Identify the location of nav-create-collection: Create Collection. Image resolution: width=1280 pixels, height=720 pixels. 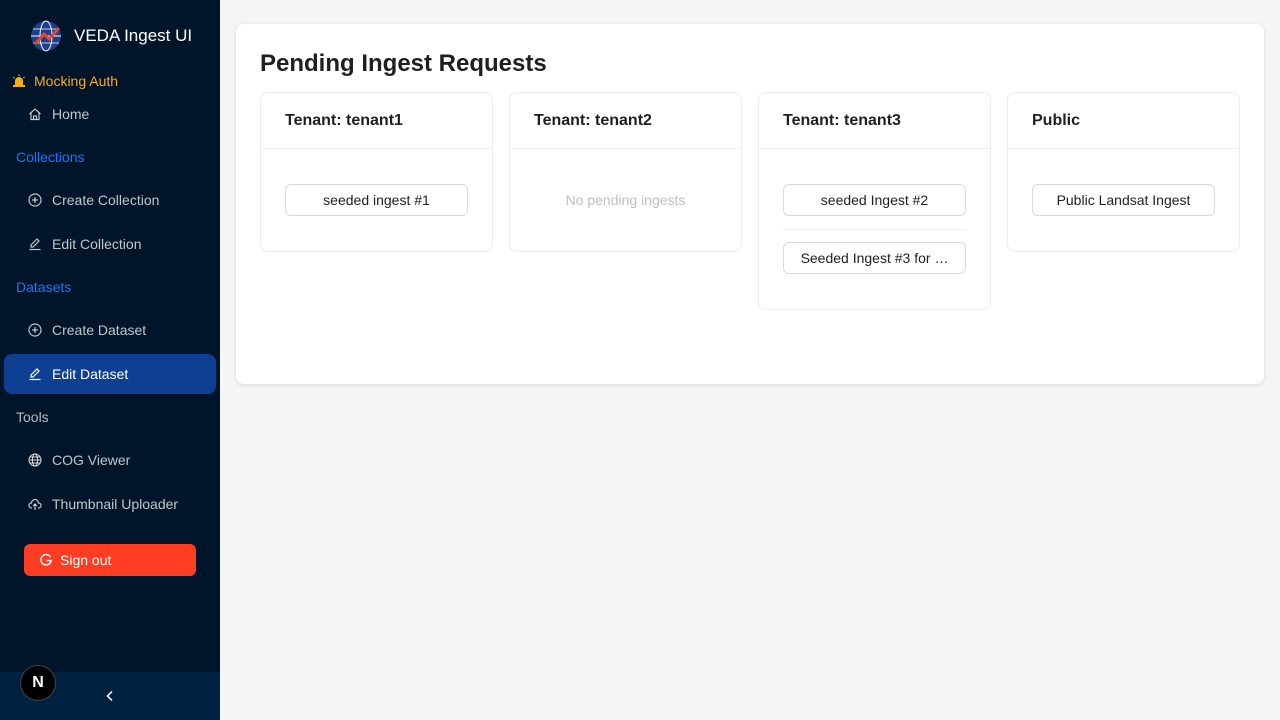
(110, 200).